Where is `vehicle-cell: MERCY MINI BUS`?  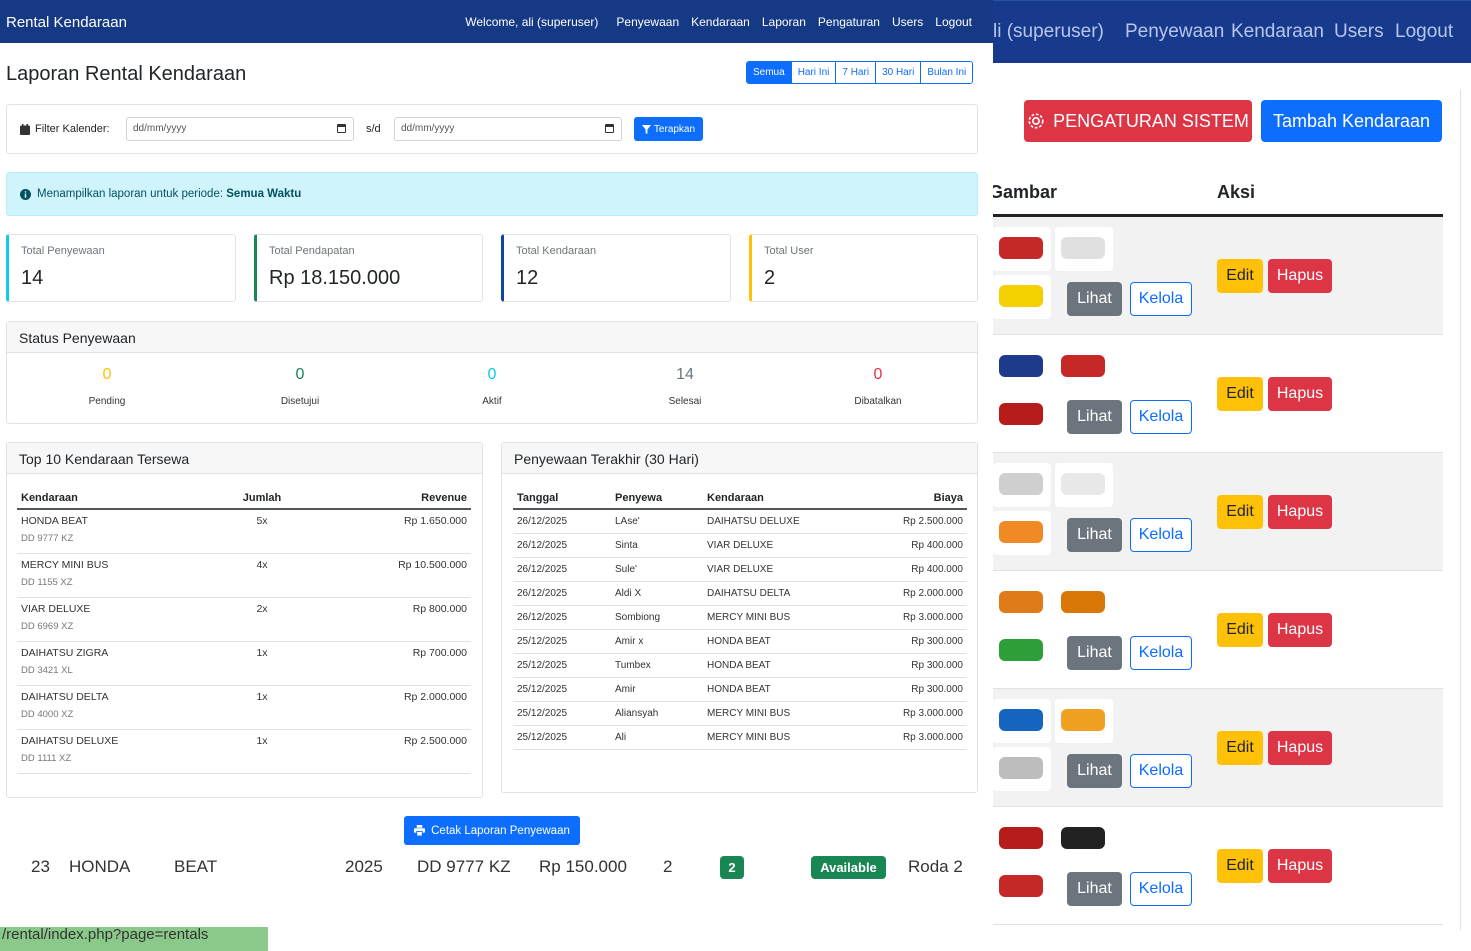
vehicle-cell: MERCY MINI BUS is located at coordinates (773, 737).